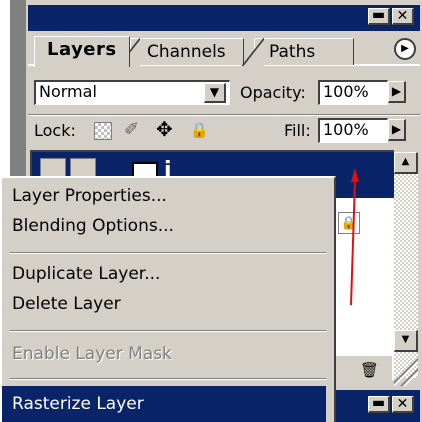 Image resolution: width=422 pixels, height=422 pixels. I want to click on lock-label: Lock:, so click(55, 130).